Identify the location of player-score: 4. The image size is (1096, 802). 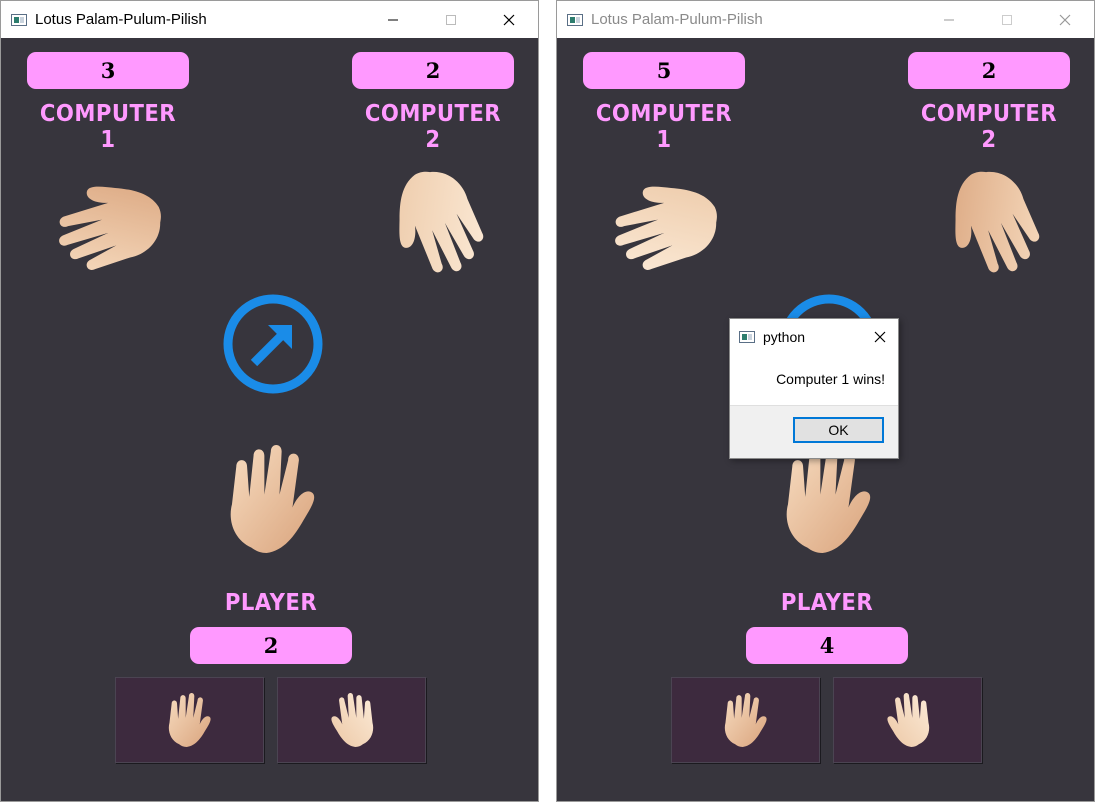
(827, 645).